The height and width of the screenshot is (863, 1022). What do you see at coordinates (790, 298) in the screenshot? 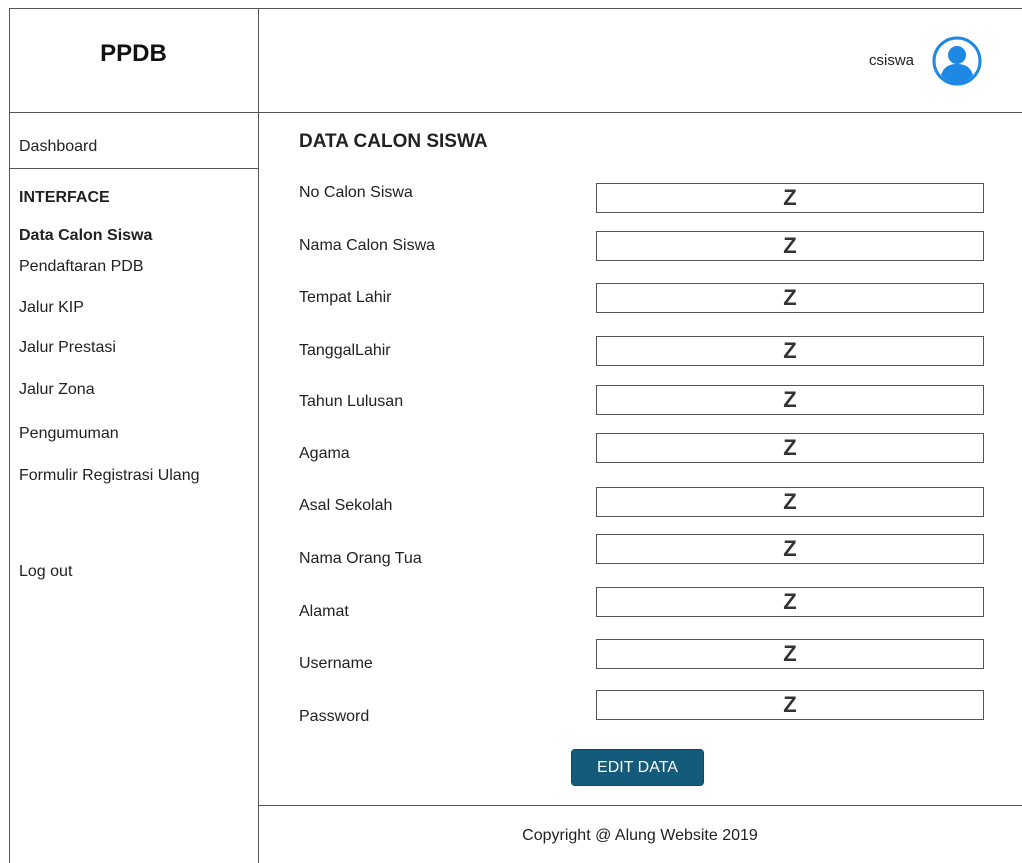
I see `tempat-lahir-field` at bounding box center [790, 298].